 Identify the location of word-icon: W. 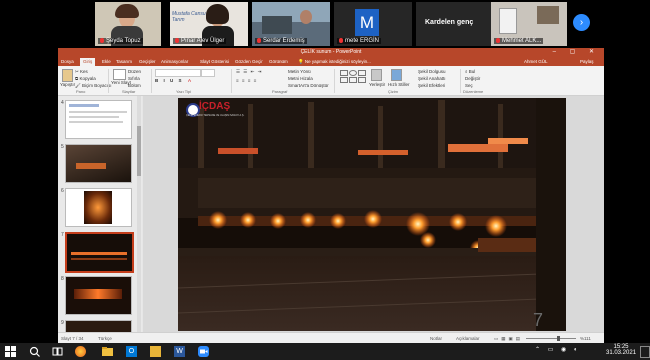
(179, 351).